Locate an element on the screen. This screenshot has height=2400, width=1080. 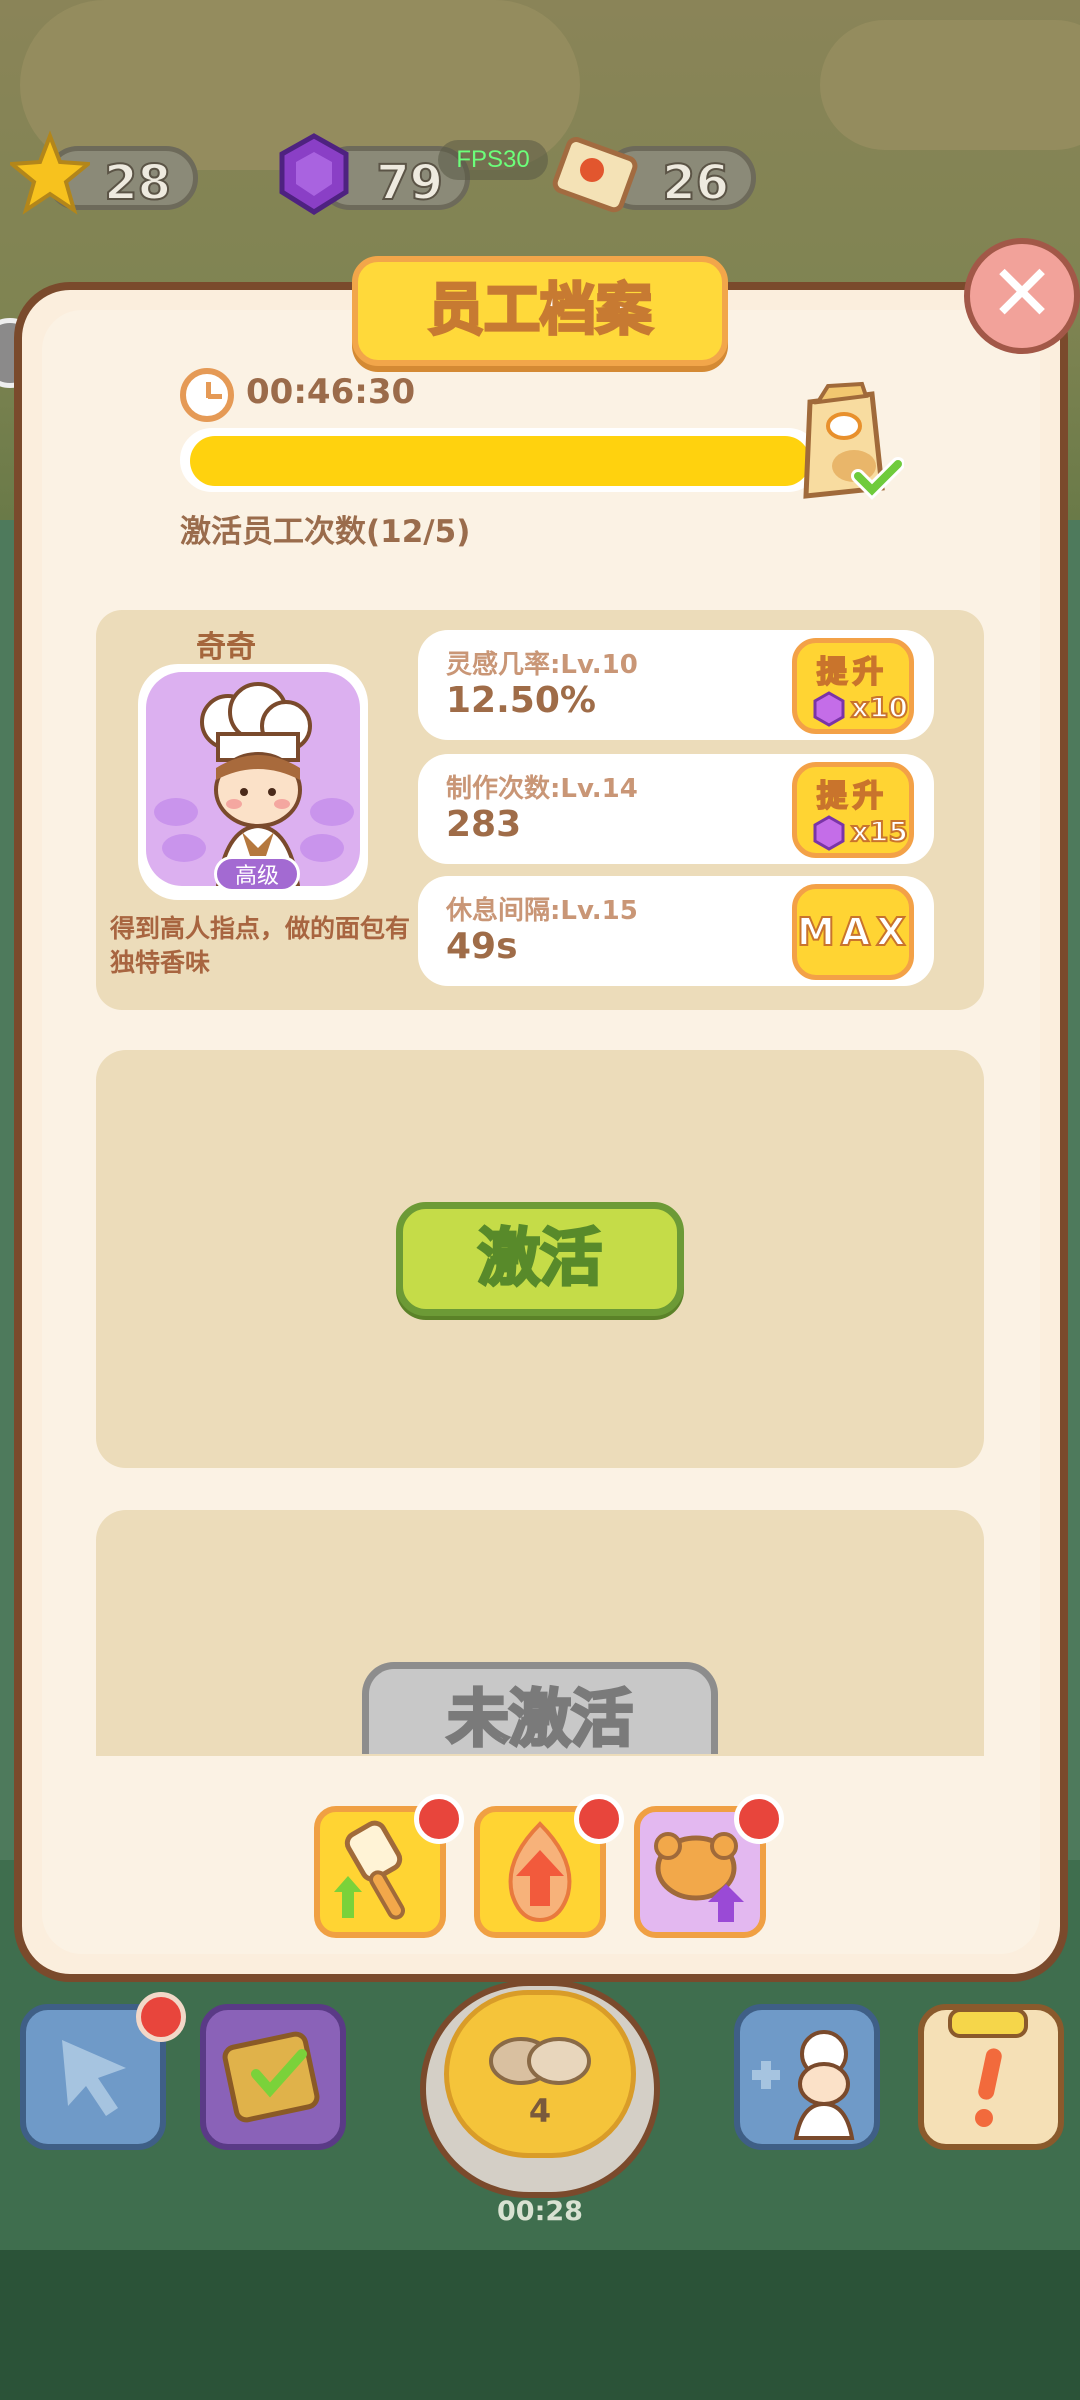
progress-fill is located at coordinates (500, 461).